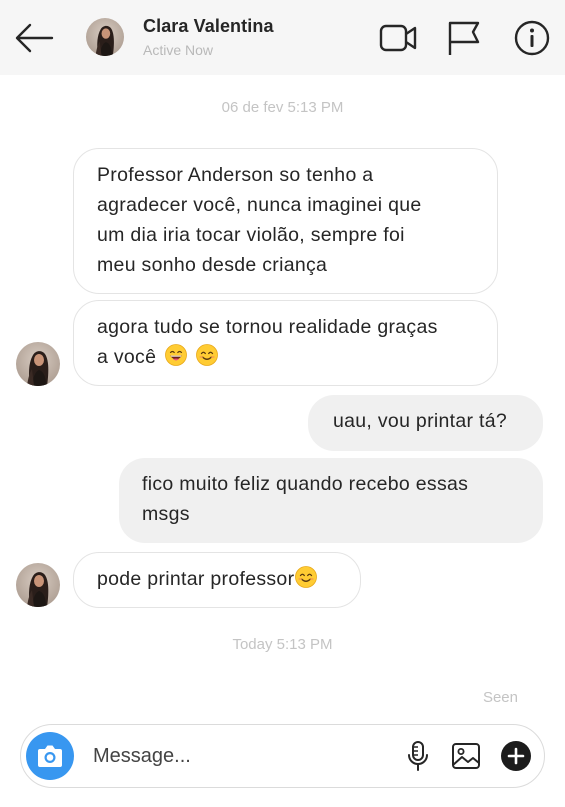 Image resolution: width=565 pixels, height=807 pixels. I want to click on contact-name: Clara Valentina, so click(208, 26).